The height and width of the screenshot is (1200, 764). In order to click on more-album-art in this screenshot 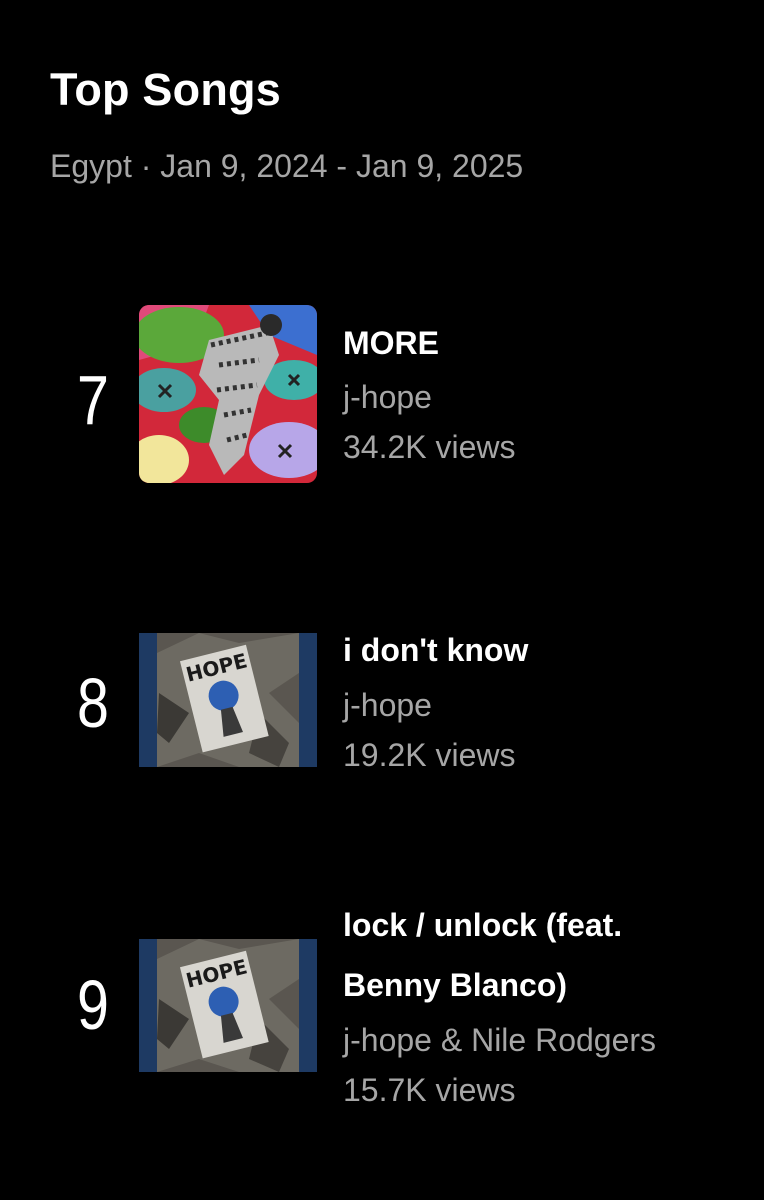, I will do `click(228, 394)`.